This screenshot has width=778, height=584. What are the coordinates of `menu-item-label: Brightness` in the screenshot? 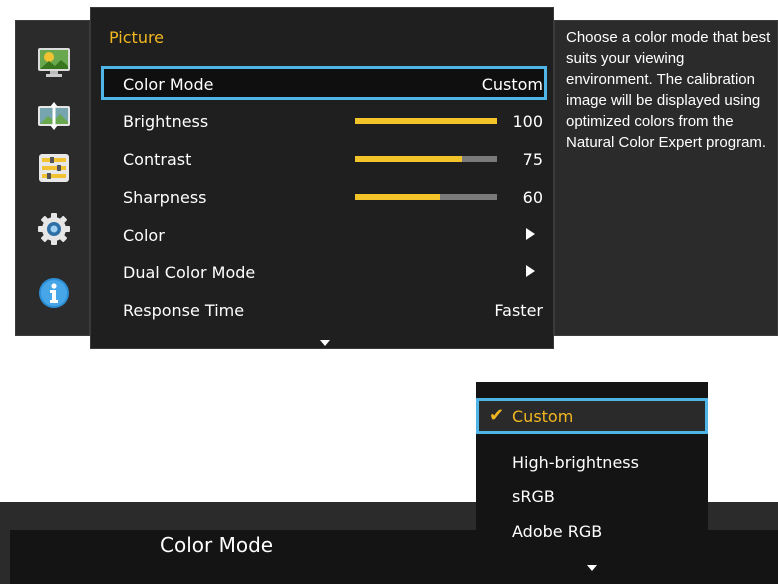 It's located at (166, 121).